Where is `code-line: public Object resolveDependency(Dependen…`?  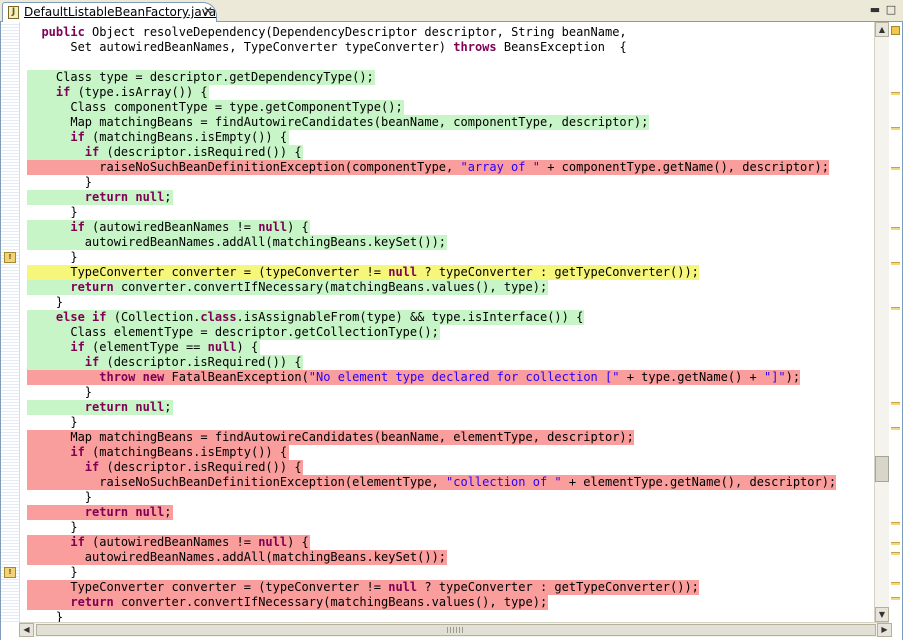 code-line: public Object resolveDependency(Dependen… is located at coordinates (447, 32).